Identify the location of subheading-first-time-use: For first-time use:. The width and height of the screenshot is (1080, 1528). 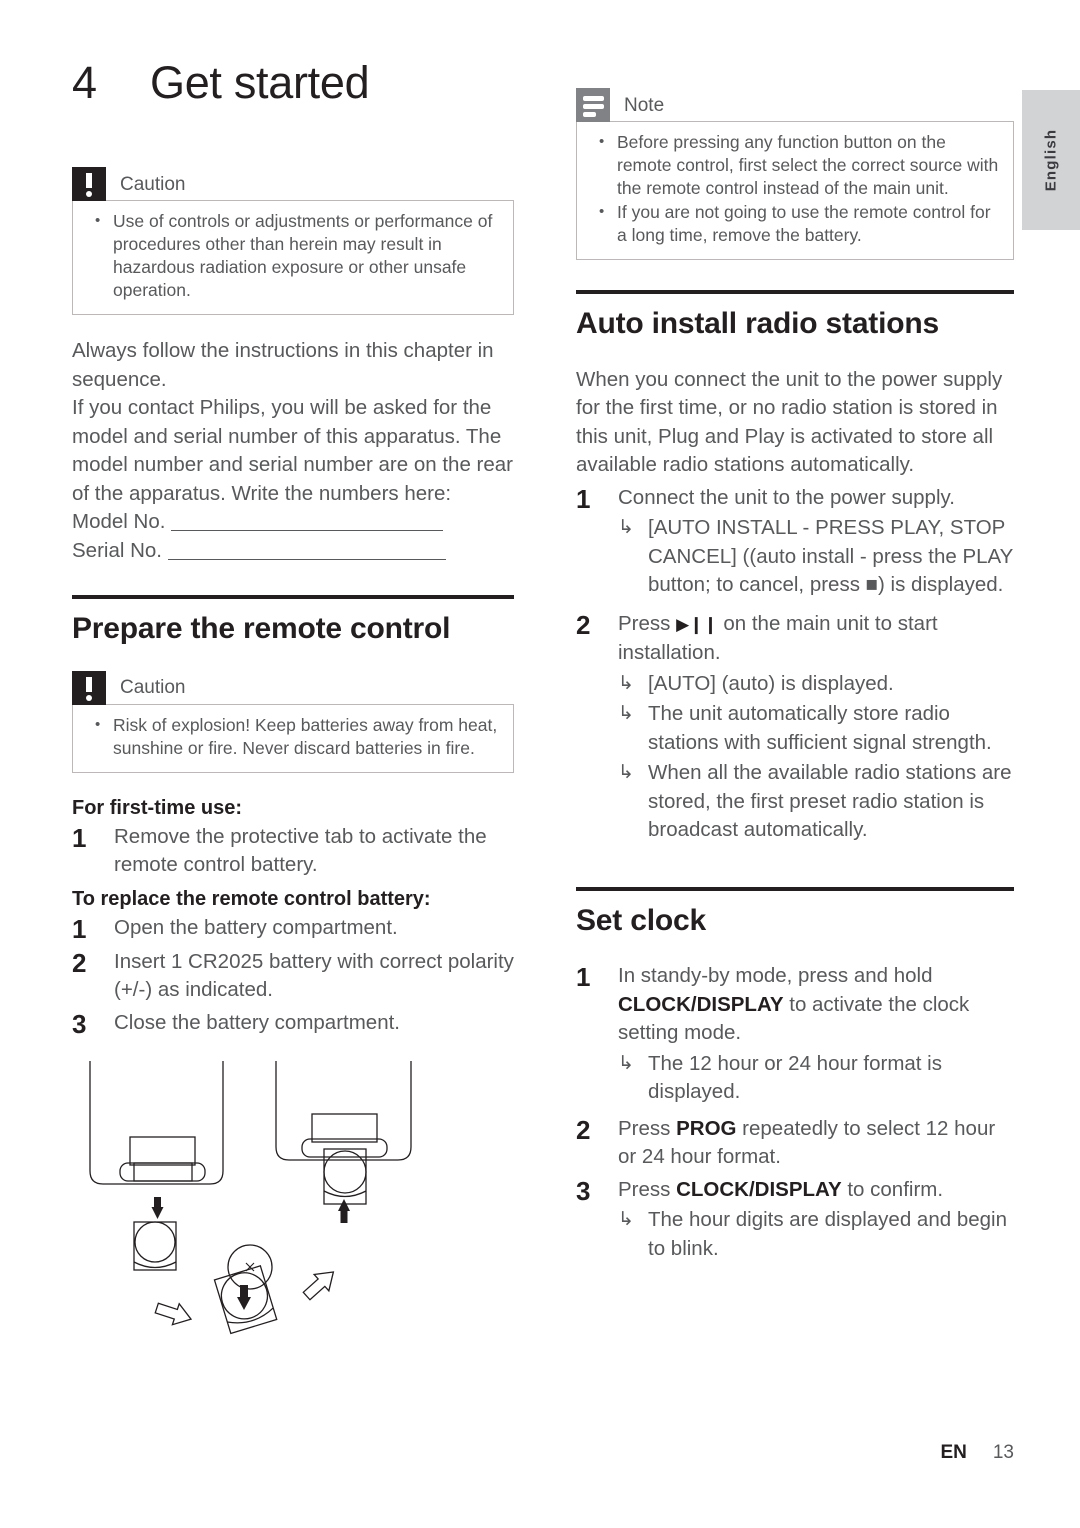
(157, 807).